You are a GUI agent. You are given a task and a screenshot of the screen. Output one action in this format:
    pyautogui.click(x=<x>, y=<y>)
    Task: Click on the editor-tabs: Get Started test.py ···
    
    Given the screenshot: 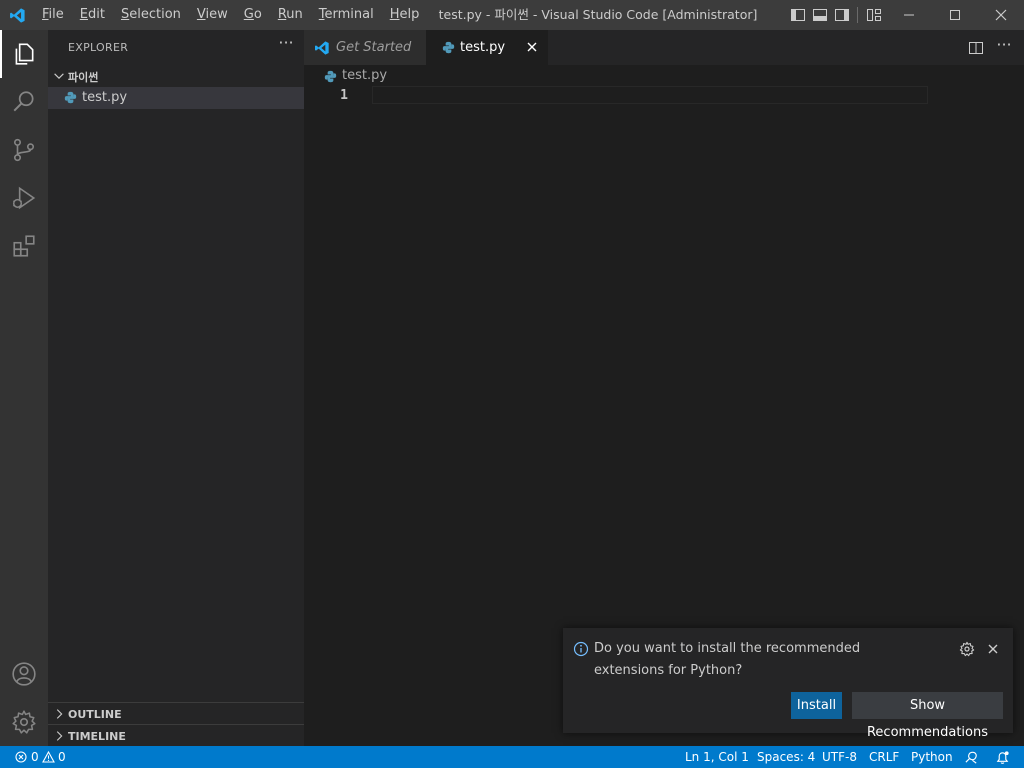 What is the action you would take?
    pyautogui.click(x=664, y=47)
    